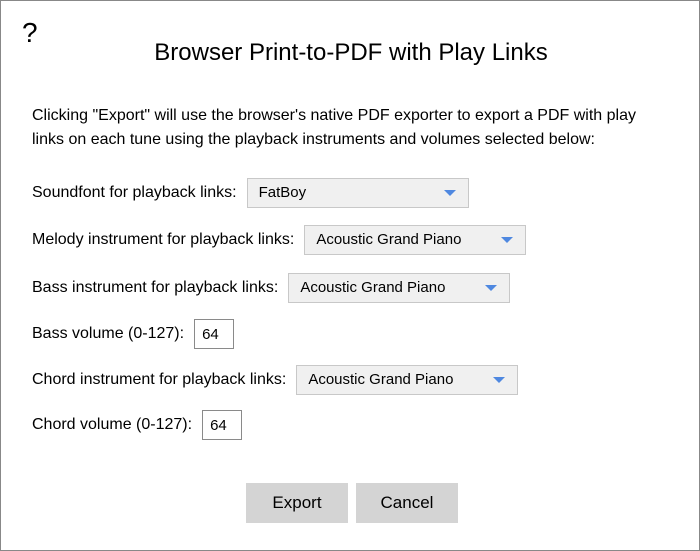  I want to click on bass-volume-row: Bass volume (0-127):, so click(133, 334).